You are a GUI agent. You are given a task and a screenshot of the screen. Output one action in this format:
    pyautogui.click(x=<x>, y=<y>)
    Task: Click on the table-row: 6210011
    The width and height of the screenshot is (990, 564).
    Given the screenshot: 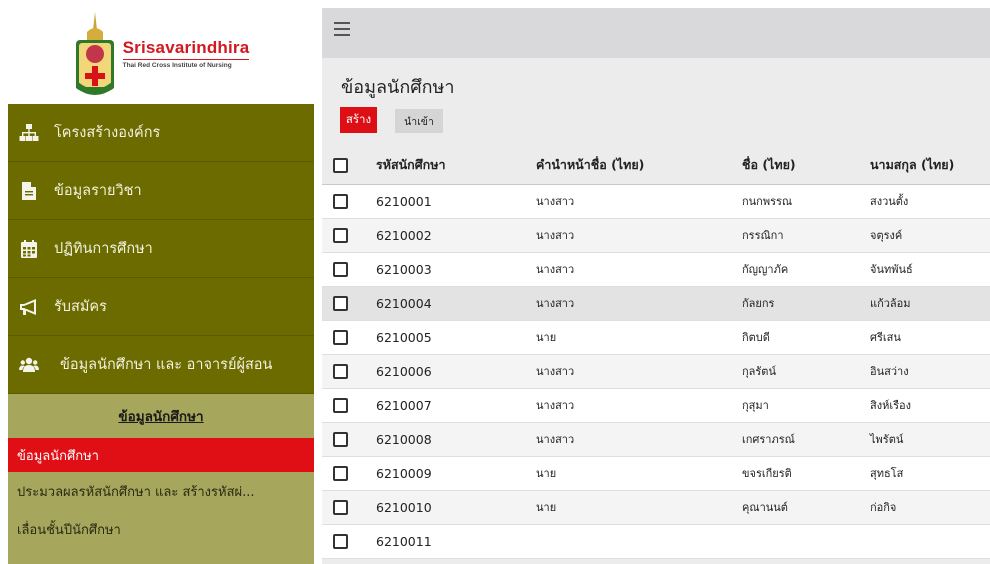 What is the action you would take?
    pyautogui.click(x=656, y=541)
    